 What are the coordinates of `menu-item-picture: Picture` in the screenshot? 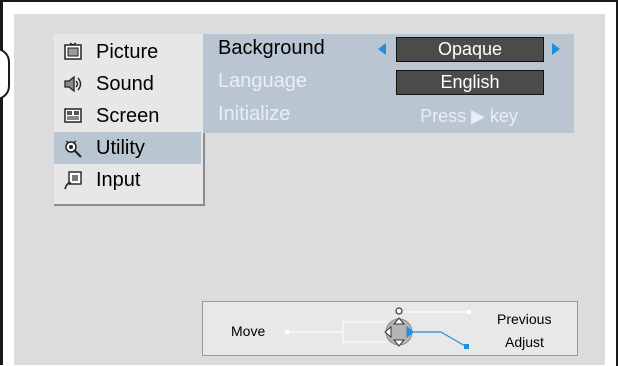 It's located at (127, 52).